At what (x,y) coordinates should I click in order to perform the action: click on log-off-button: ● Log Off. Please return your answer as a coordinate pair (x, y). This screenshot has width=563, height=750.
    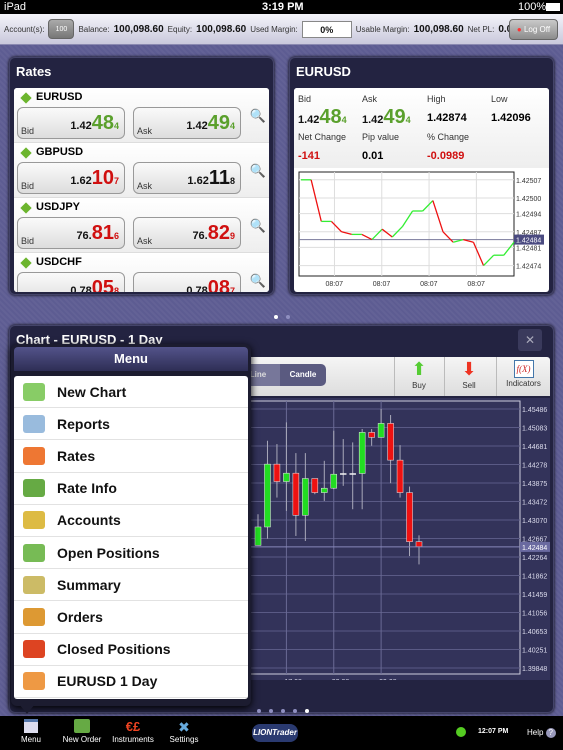
    Looking at the image, I should click on (533, 29).